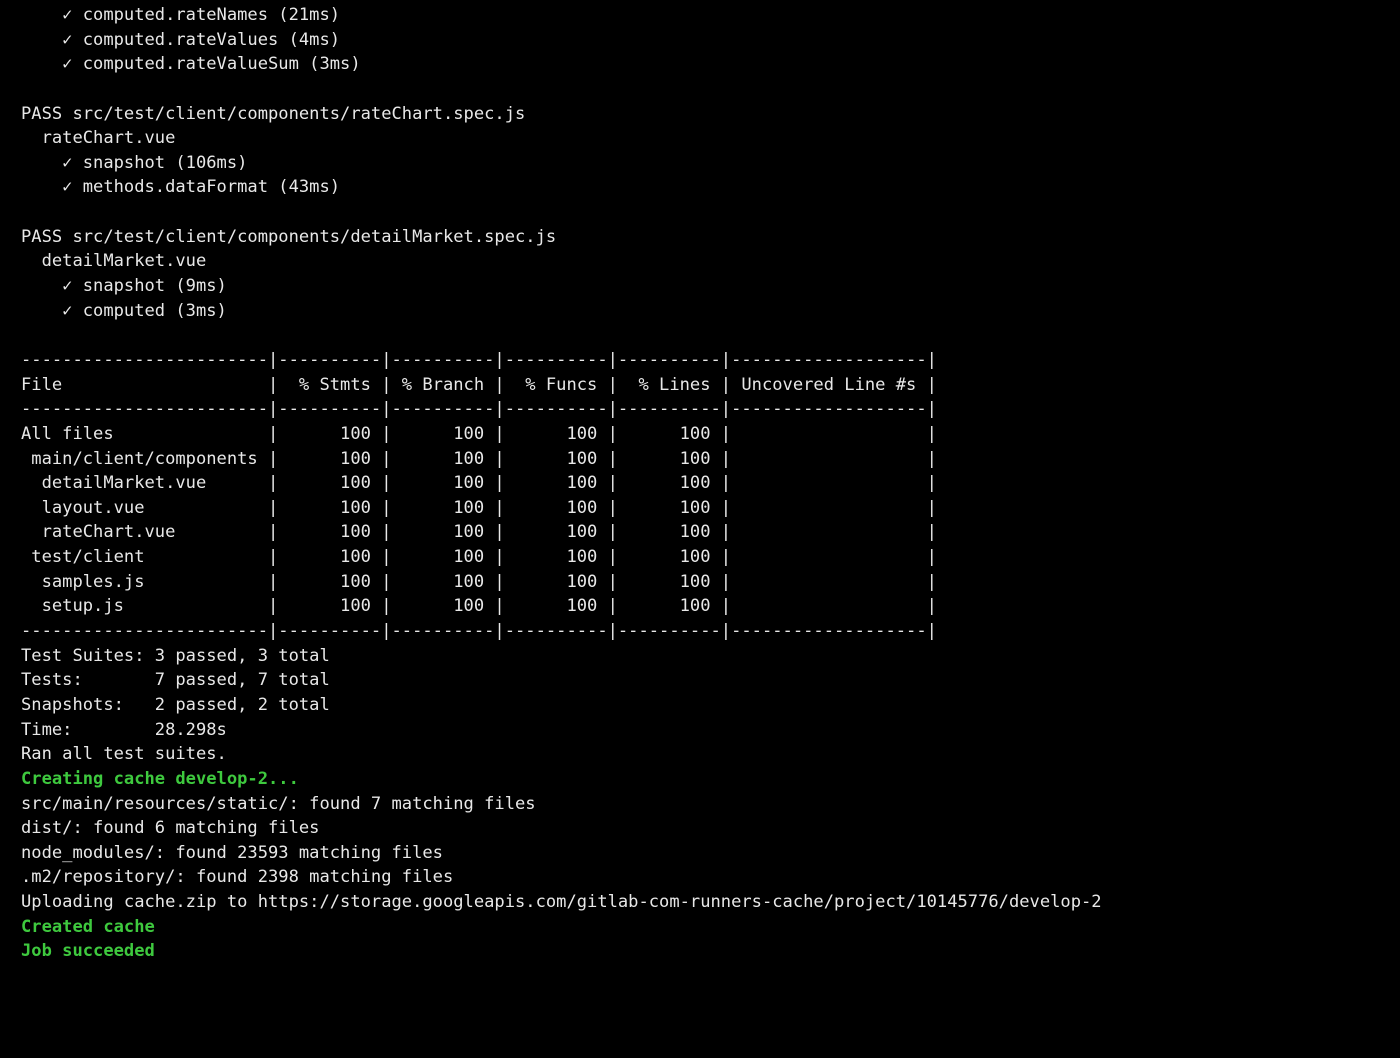  Describe the element at coordinates (181, 15) in the screenshot. I see `test-result-line: ✓ computed.rateNames (21ms)` at that location.